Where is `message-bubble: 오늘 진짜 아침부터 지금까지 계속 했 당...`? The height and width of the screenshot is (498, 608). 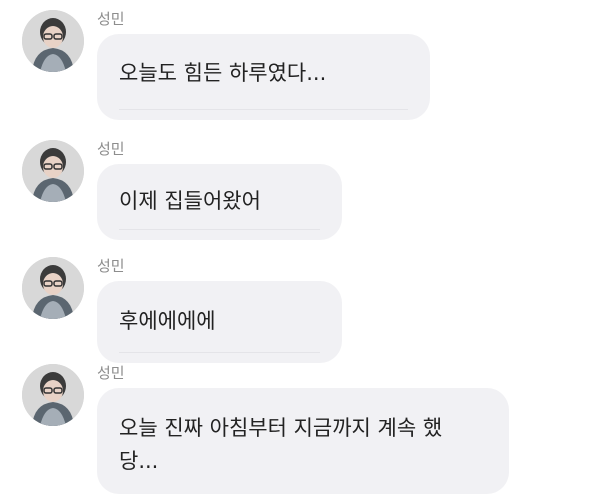
message-bubble: 오늘 진짜 아침부터 지금까지 계속 했 당... is located at coordinates (303, 441).